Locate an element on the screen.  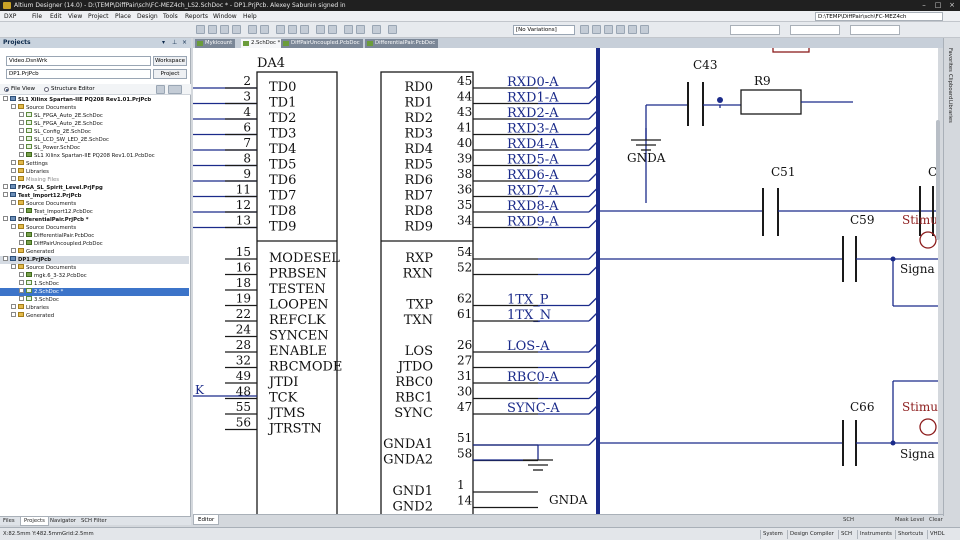
tree-item: SL_Power.SchDoc is located at coordinates (94, 148).